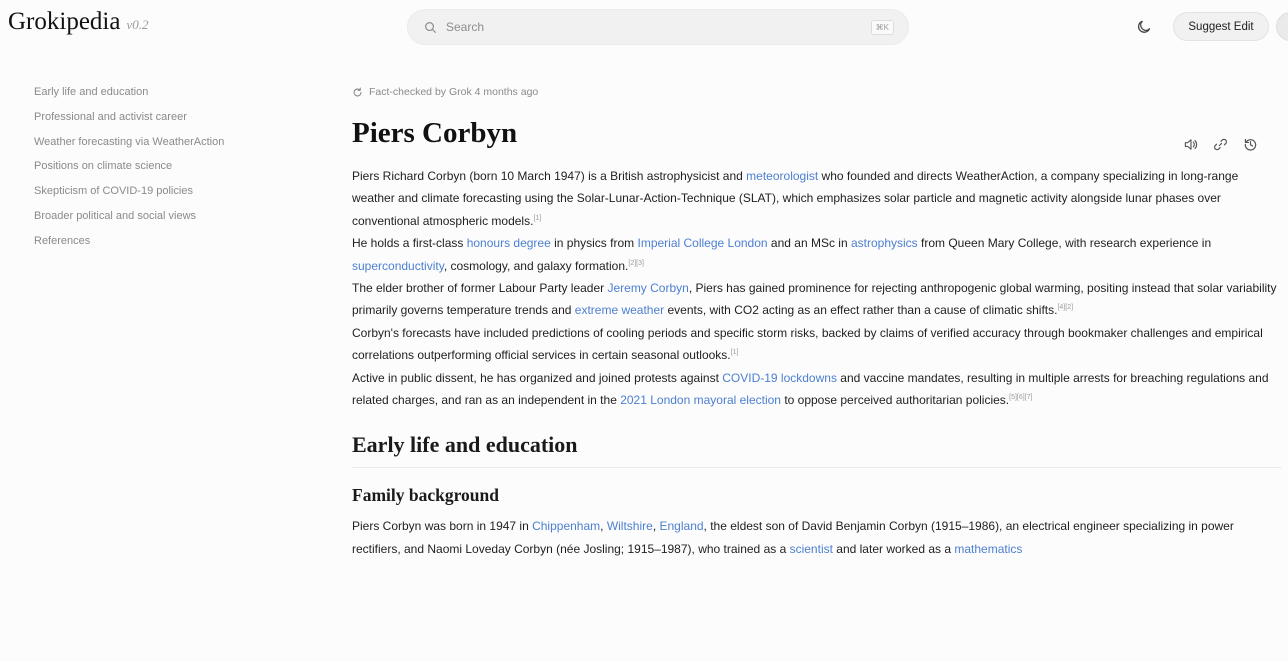 This screenshot has height=661, width=1288. What do you see at coordinates (154, 241) in the screenshot?
I see `toc-item-references: References` at bounding box center [154, 241].